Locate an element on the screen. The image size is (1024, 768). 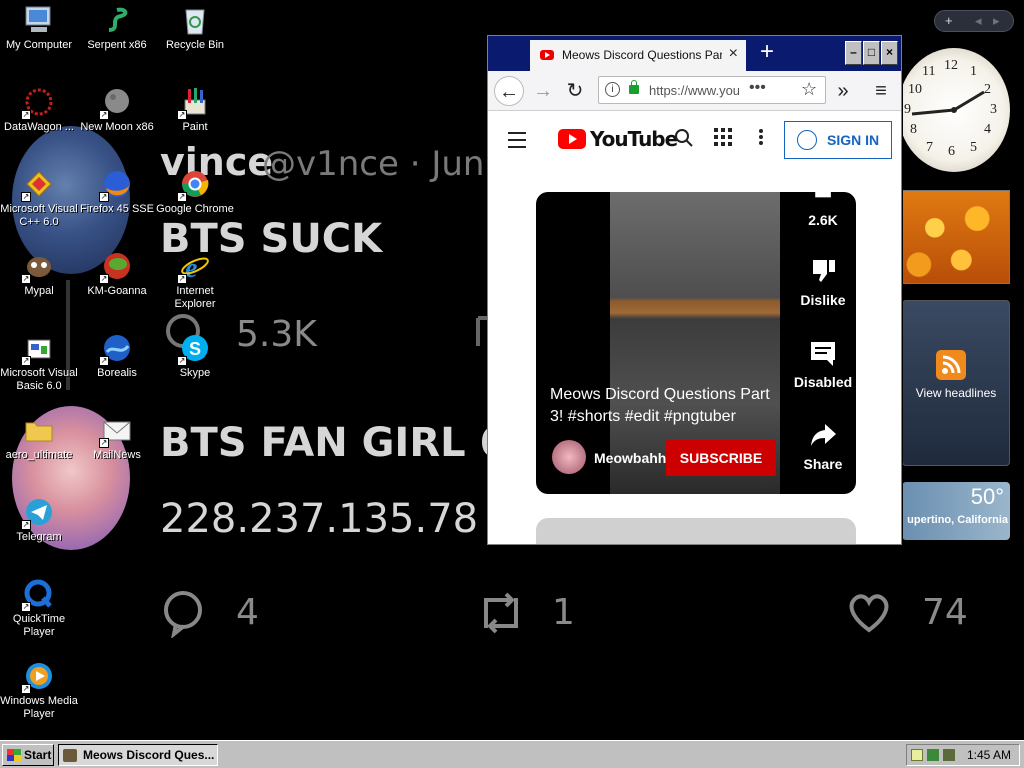
view-headlines-label: View headlines is located at coordinates (956, 393).